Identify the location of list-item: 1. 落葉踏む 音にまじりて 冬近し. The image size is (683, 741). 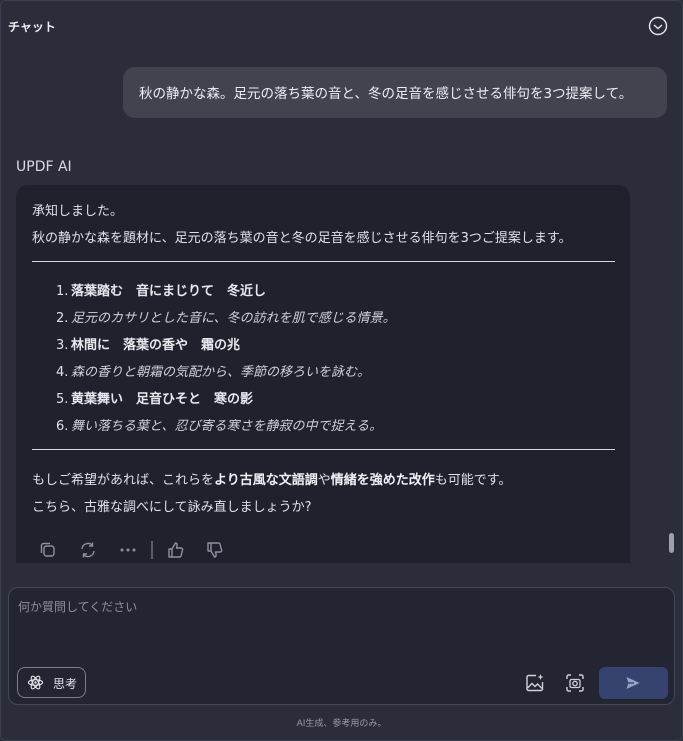
(161, 289).